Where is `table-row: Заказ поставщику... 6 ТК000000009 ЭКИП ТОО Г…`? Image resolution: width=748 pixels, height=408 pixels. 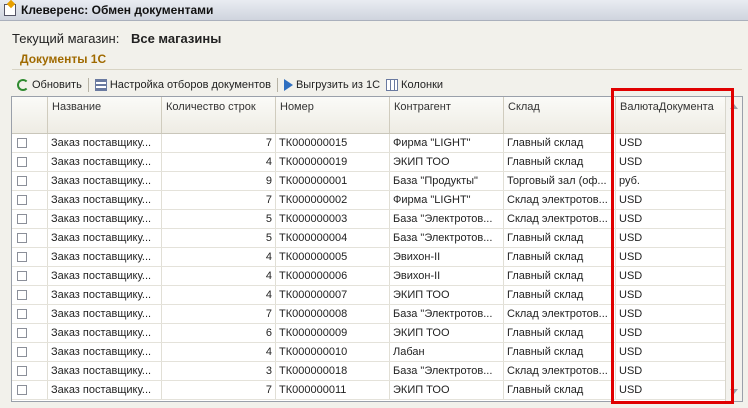 table-row: Заказ поставщику... 6 ТК000000009 ЭКИП ТОО Г… is located at coordinates (369, 333).